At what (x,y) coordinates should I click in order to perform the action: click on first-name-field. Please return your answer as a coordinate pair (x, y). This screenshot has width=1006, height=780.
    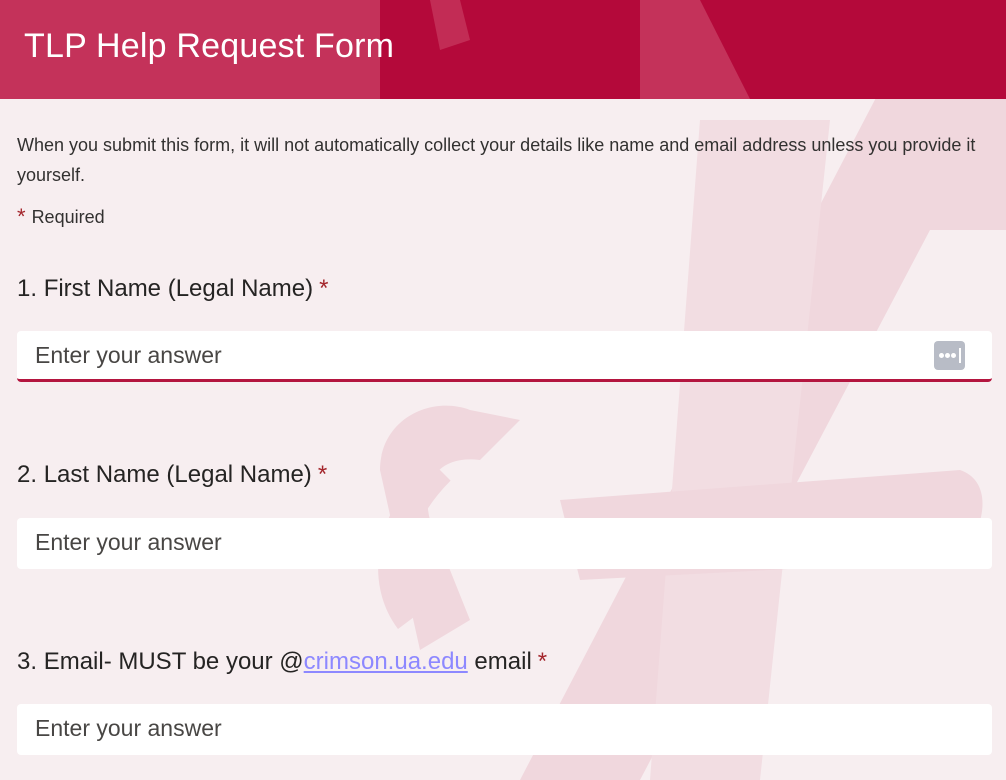
    Looking at the image, I should click on (504, 356).